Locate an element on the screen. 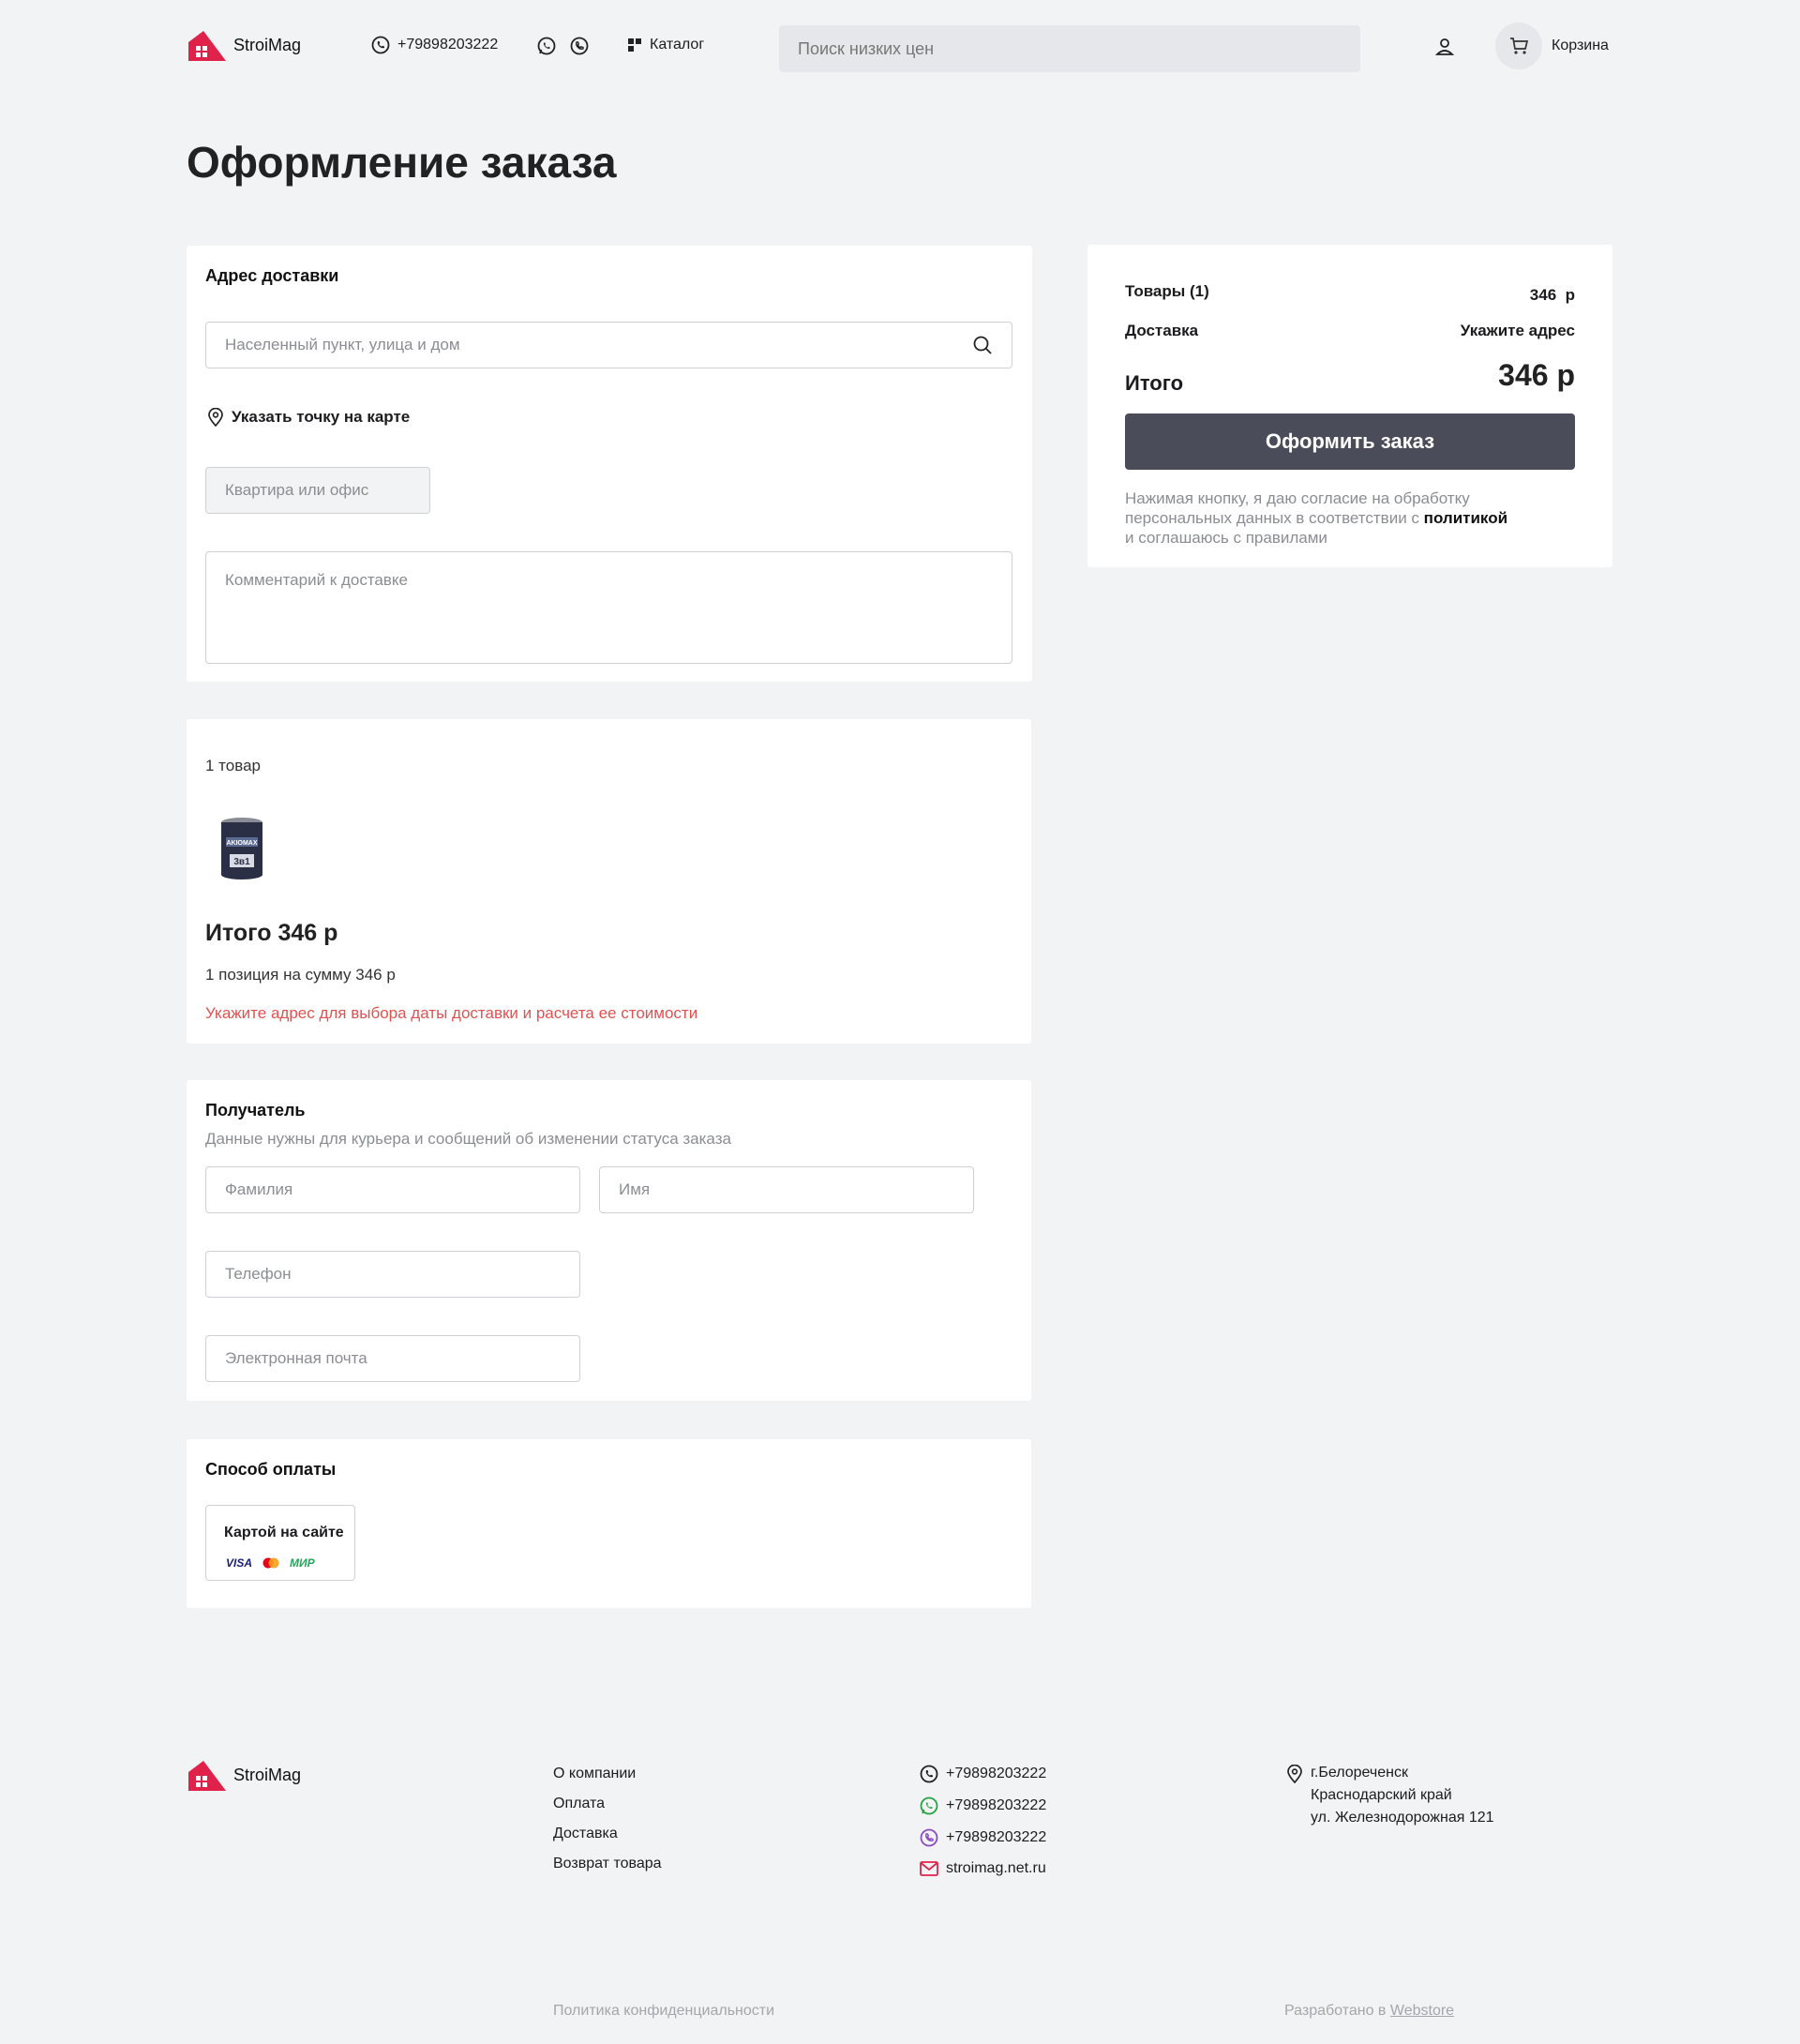 Image resolution: width=1800 pixels, height=2044 pixels. catalog-label: Каталог is located at coordinates (677, 45).